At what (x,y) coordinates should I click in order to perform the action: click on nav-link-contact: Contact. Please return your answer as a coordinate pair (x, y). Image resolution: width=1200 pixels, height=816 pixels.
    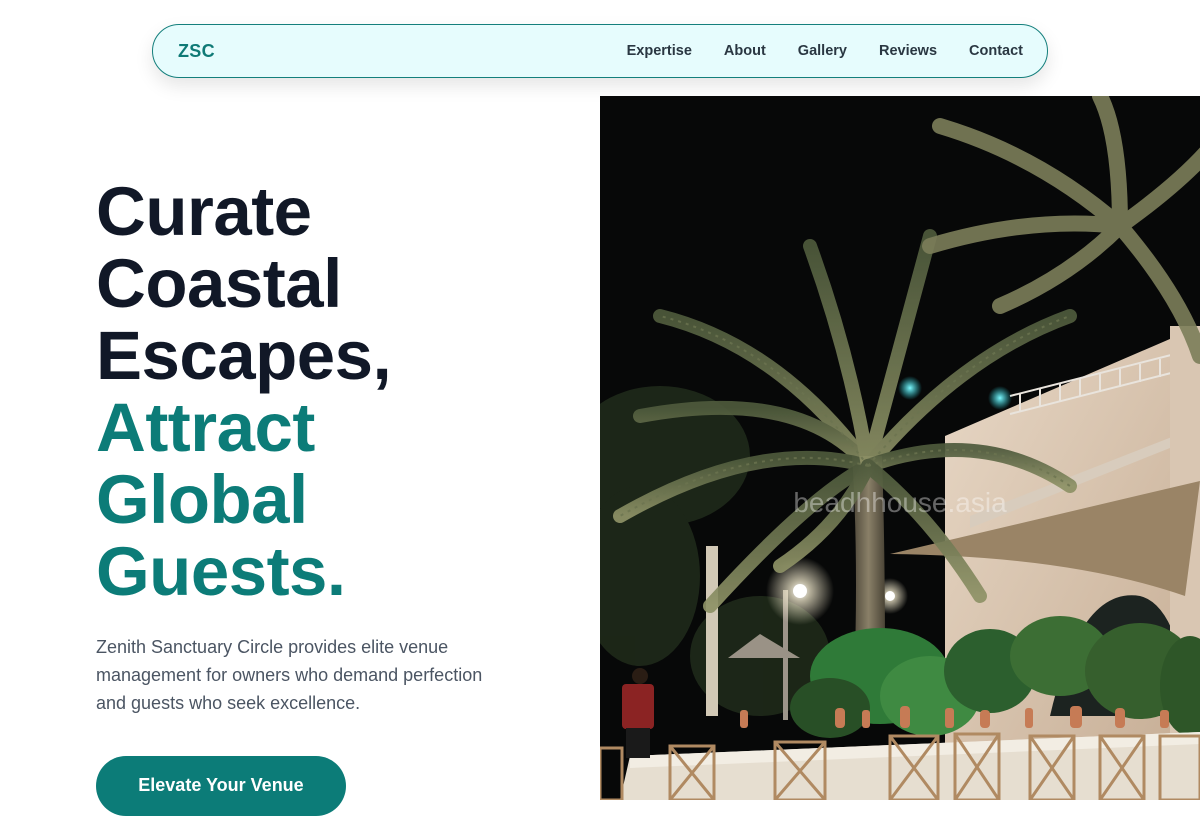
    Looking at the image, I should click on (996, 51).